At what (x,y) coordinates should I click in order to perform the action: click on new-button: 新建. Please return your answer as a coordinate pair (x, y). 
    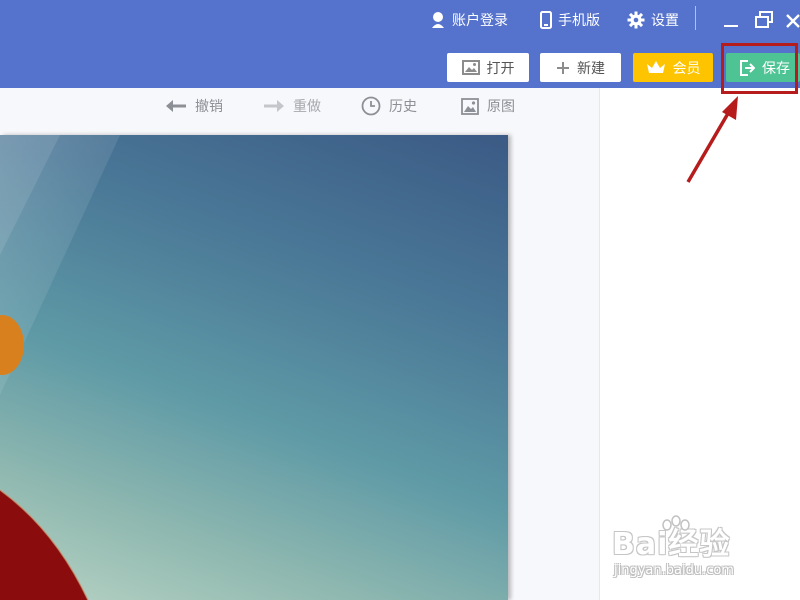
    Looking at the image, I should click on (580, 67).